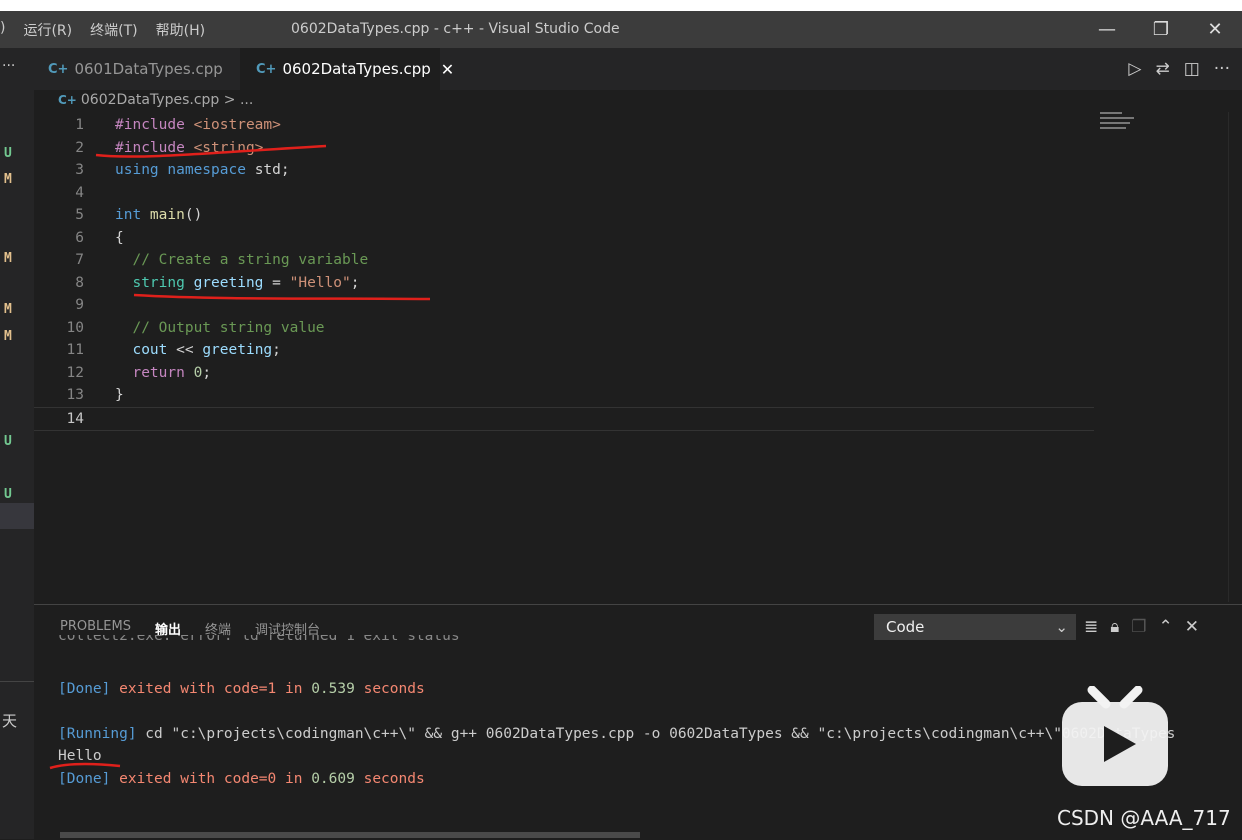 Image resolution: width=1242 pixels, height=840 pixels. Describe the element at coordinates (1061, 627) in the screenshot. I see `chevron-down-icon: ⌄` at that location.